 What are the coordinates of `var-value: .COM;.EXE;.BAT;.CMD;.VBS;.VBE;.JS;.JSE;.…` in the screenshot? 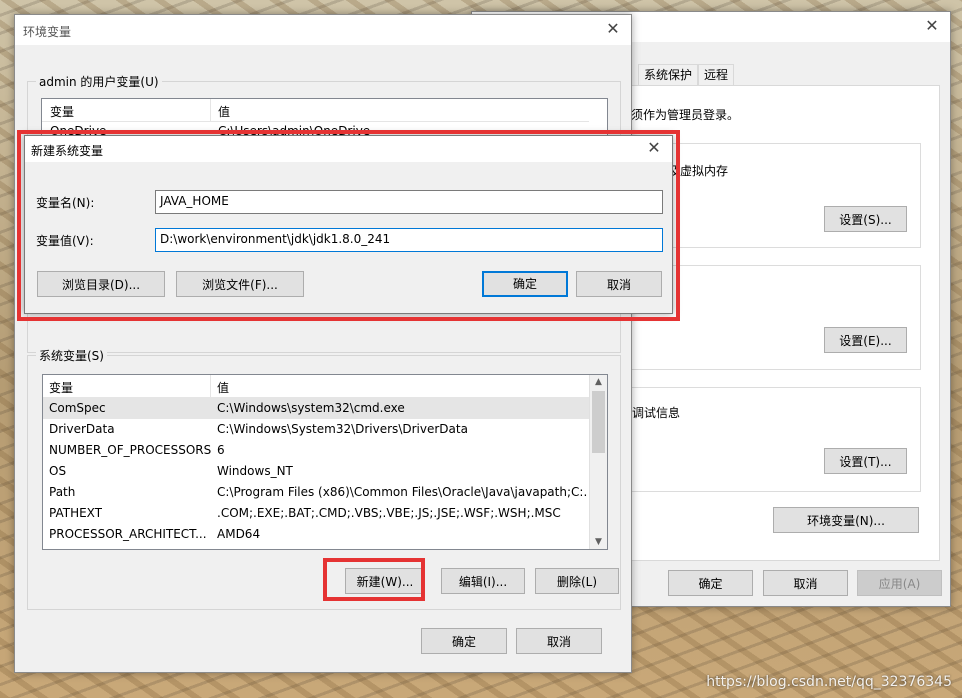 It's located at (389, 513).